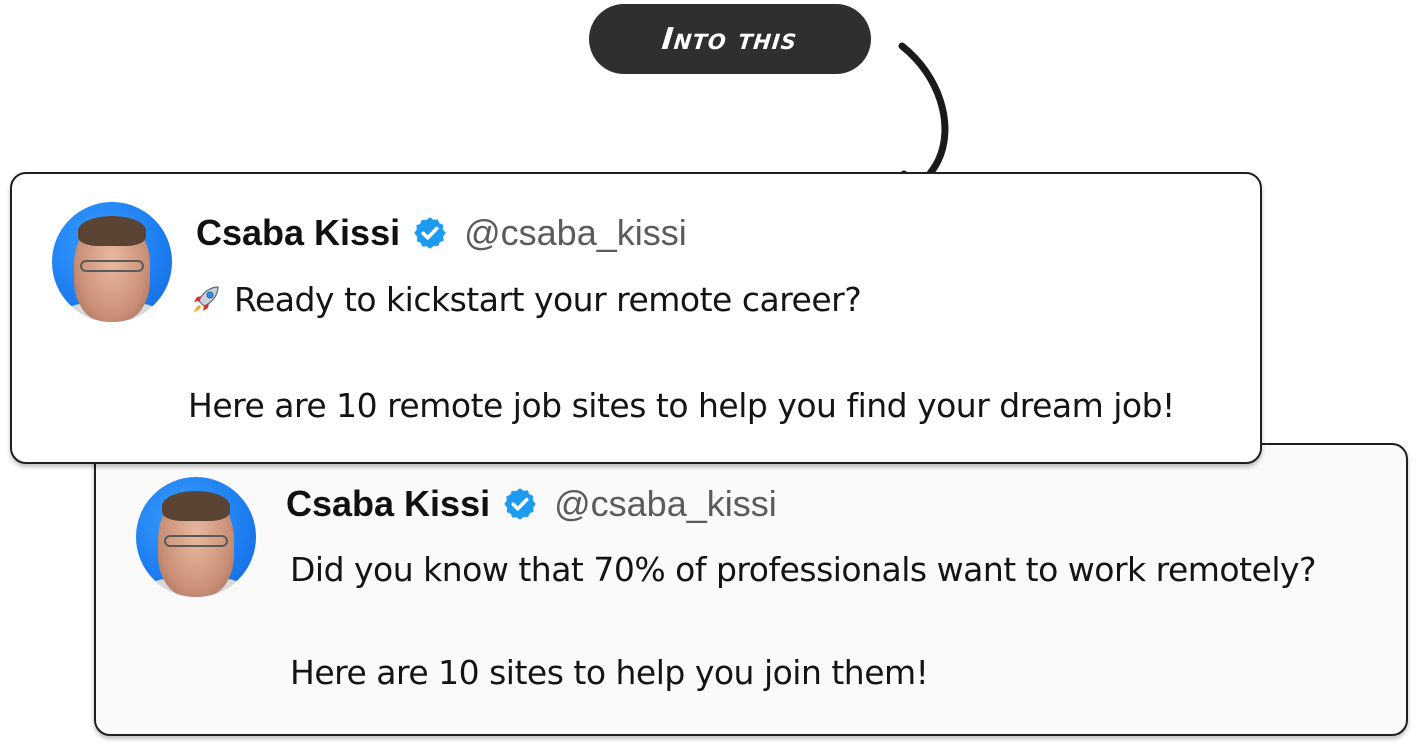  I want to click on into-this-label: Into this, so click(730, 39).